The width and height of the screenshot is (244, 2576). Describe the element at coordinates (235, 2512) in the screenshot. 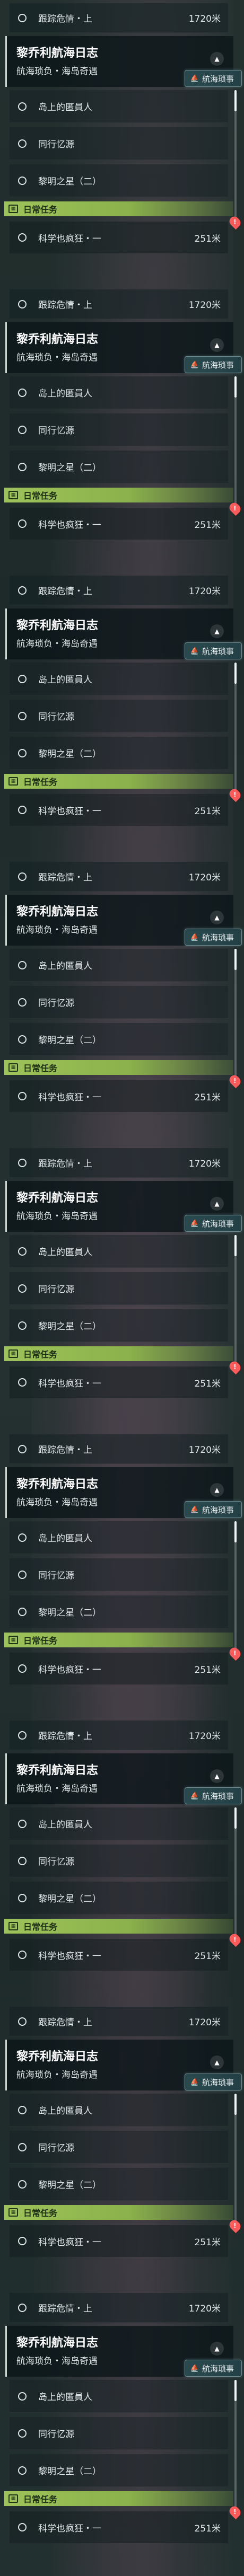

I see `exclamation-marker-icon: !` at that location.